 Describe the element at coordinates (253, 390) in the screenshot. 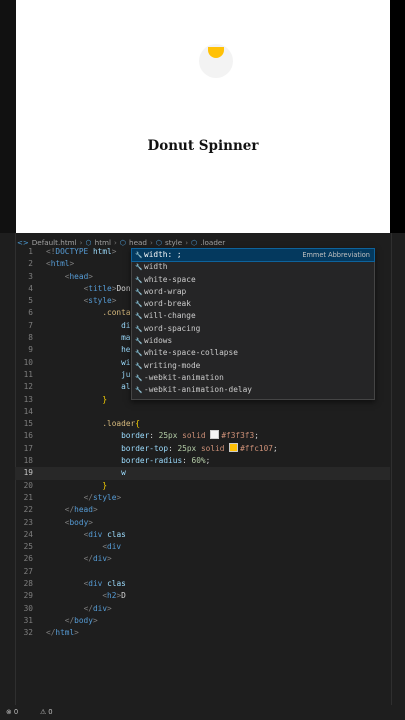

I see `suggestion-item: 🔧 -webkit-animation-delay` at that location.